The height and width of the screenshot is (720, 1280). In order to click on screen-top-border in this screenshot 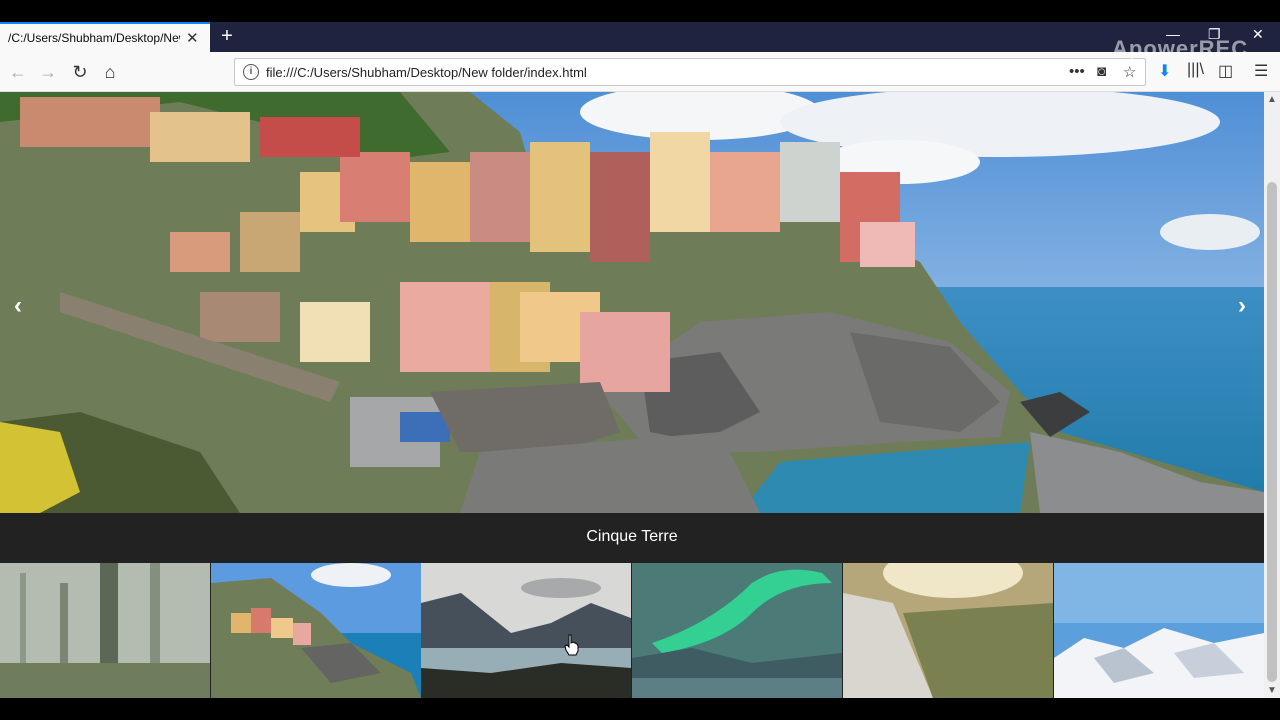, I will do `click(640, 11)`.